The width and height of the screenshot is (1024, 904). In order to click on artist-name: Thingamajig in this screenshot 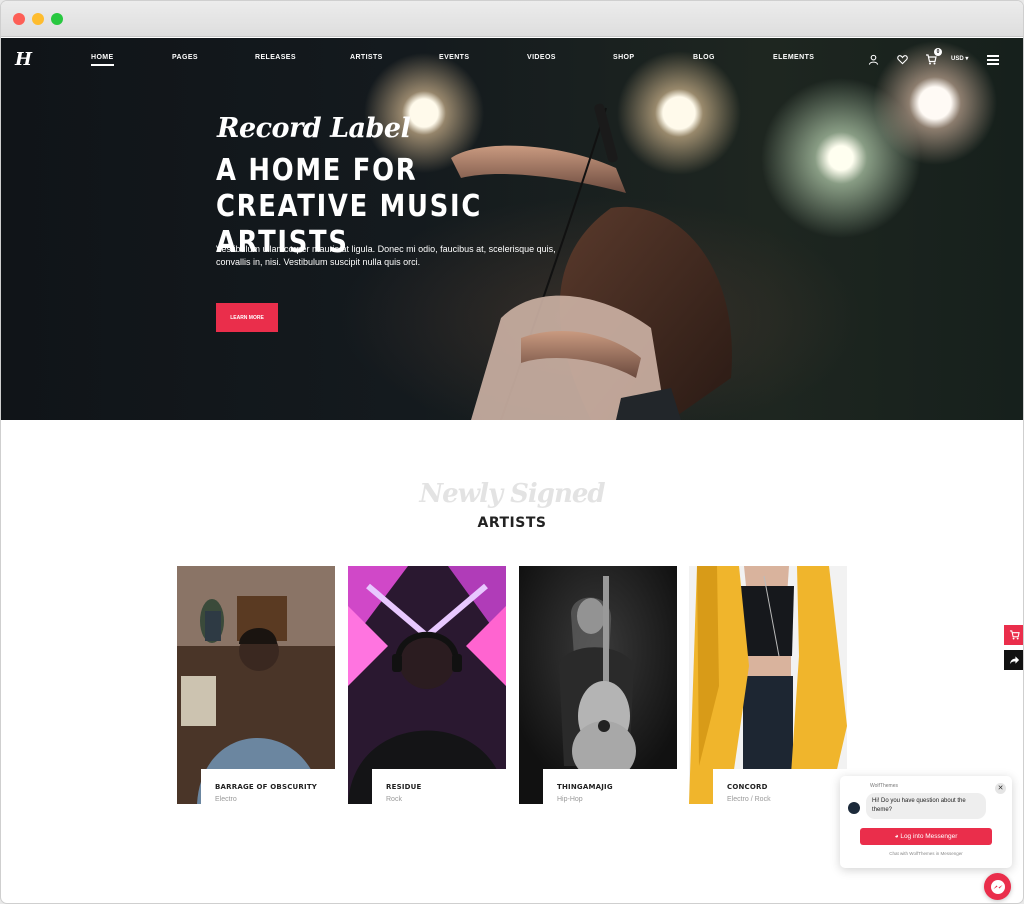, I will do `click(617, 787)`.